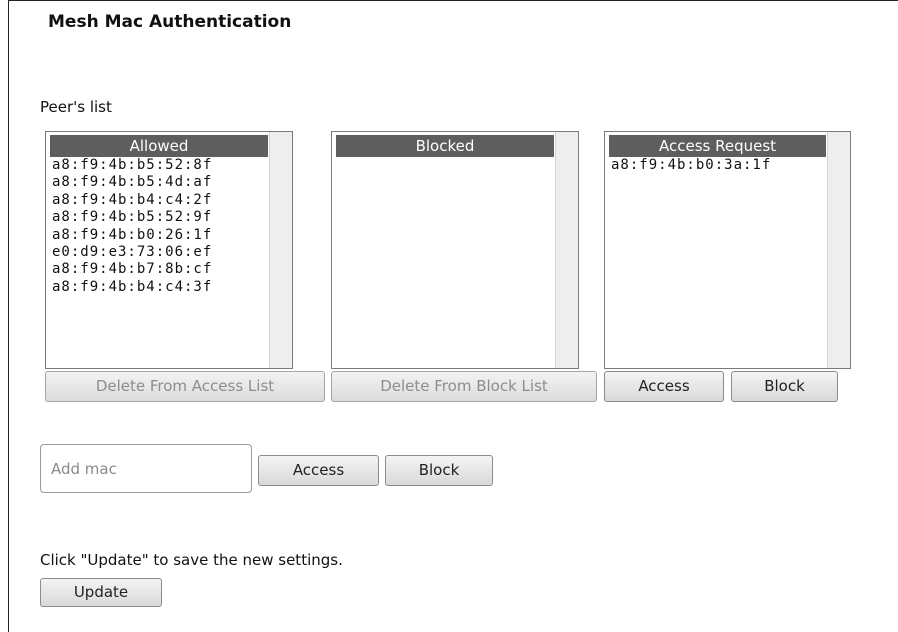 Image resolution: width=898 pixels, height=632 pixels. Describe the element at coordinates (132, 252) in the screenshot. I see `mac-list-item: e0:d9:e3:73:06:ef` at that location.